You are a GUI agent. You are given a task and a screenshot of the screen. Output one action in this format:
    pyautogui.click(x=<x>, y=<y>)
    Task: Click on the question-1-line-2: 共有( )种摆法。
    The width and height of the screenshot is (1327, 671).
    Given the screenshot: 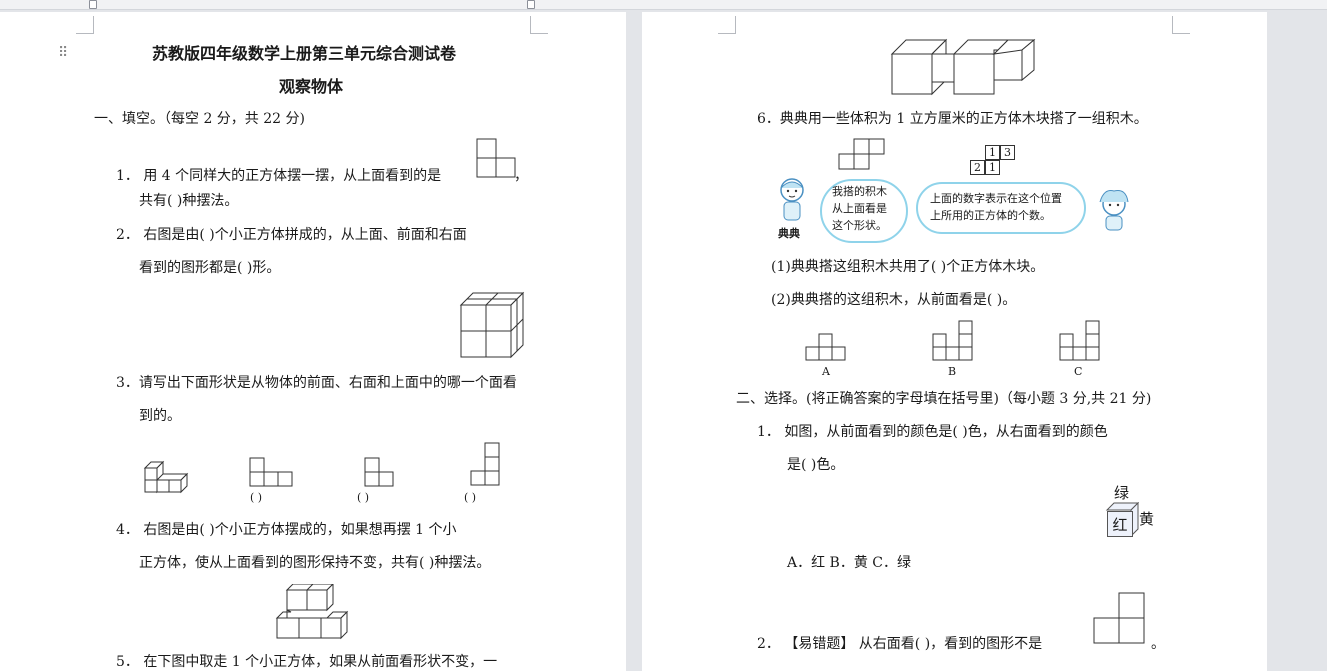 What is the action you would take?
    pyautogui.click(x=189, y=201)
    